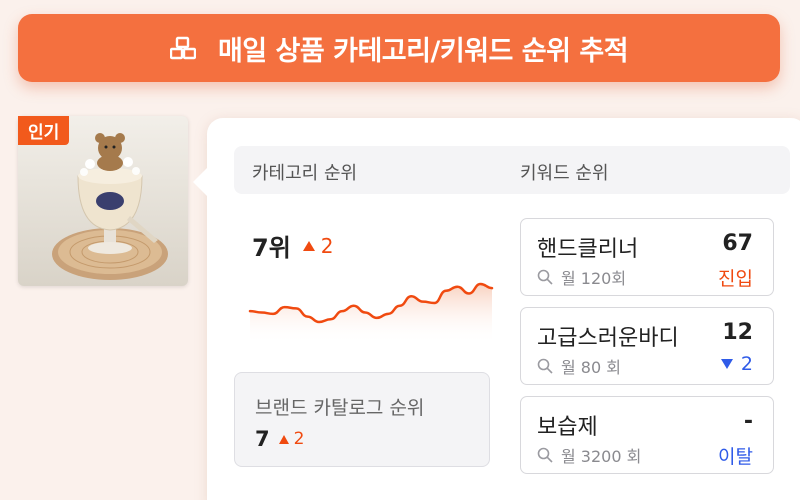  Describe the element at coordinates (371, 313) in the screenshot. I see `category-rank-trend-chart` at that location.